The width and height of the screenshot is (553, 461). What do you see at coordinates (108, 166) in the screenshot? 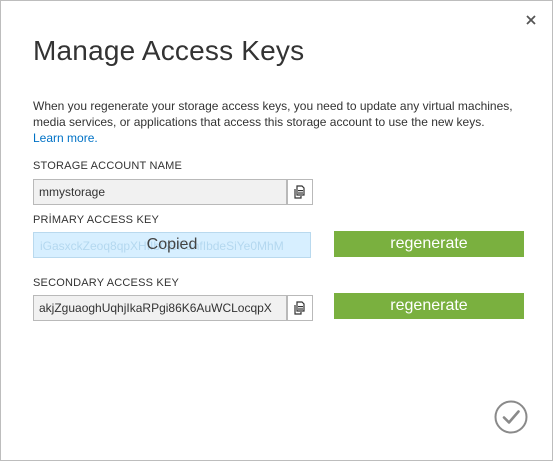
I see `storage-account-label: STORAGE ACCOUNT NAME` at bounding box center [108, 166].